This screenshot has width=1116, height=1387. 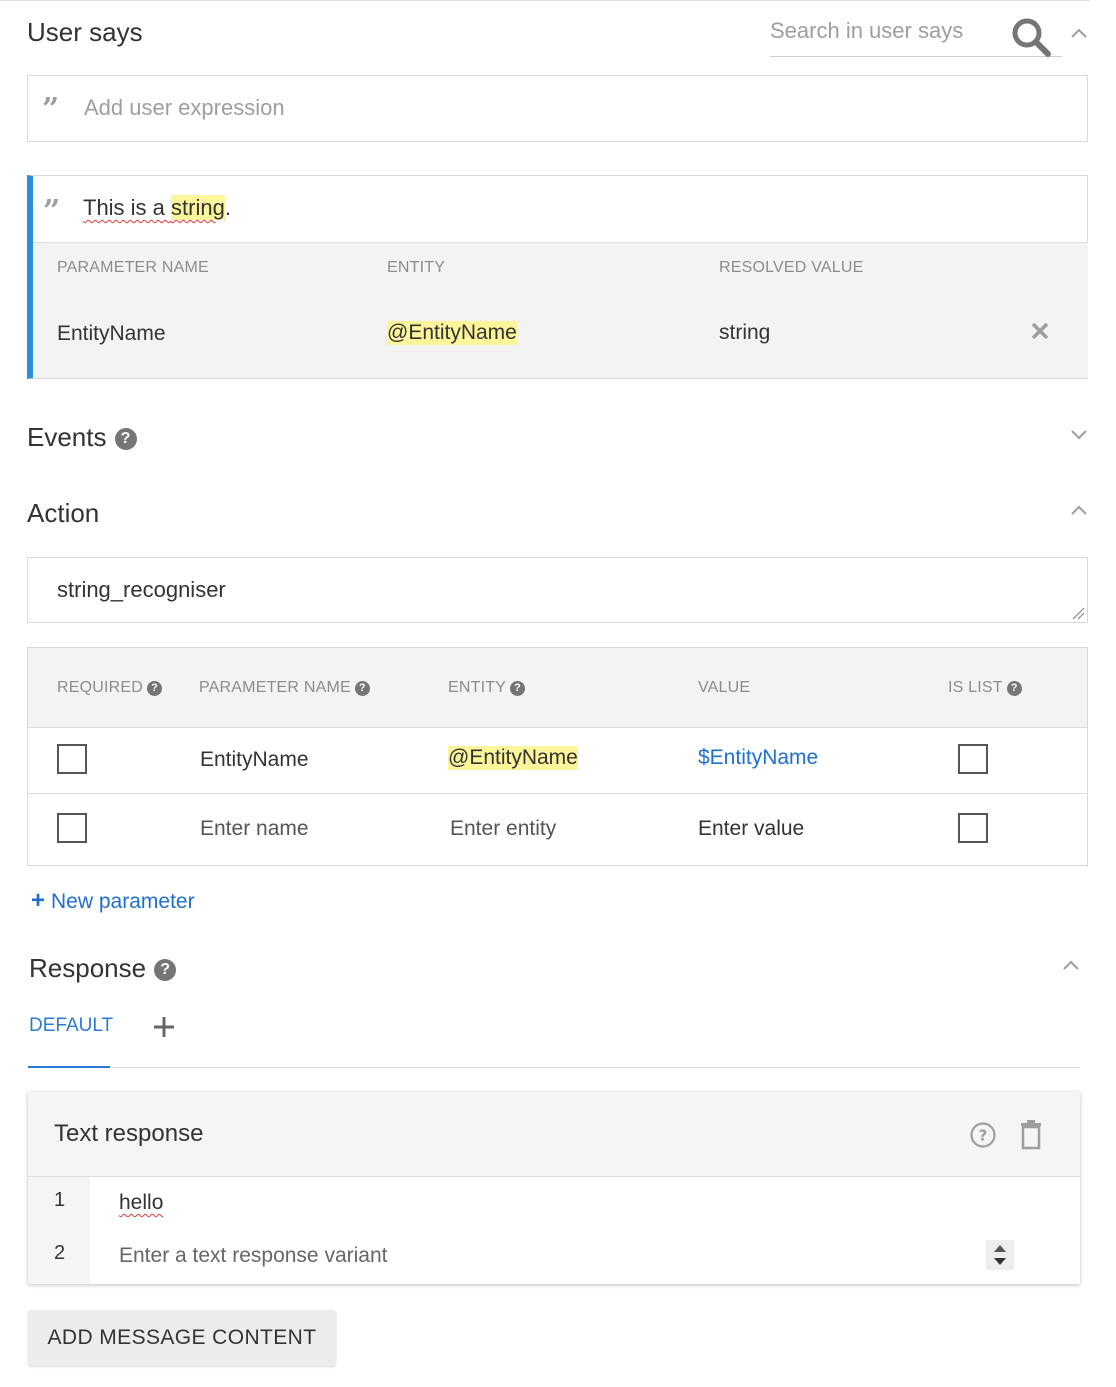 What do you see at coordinates (182, 1338) in the screenshot?
I see `add-message-content-button: ADD MESSAGE CONTENT` at bounding box center [182, 1338].